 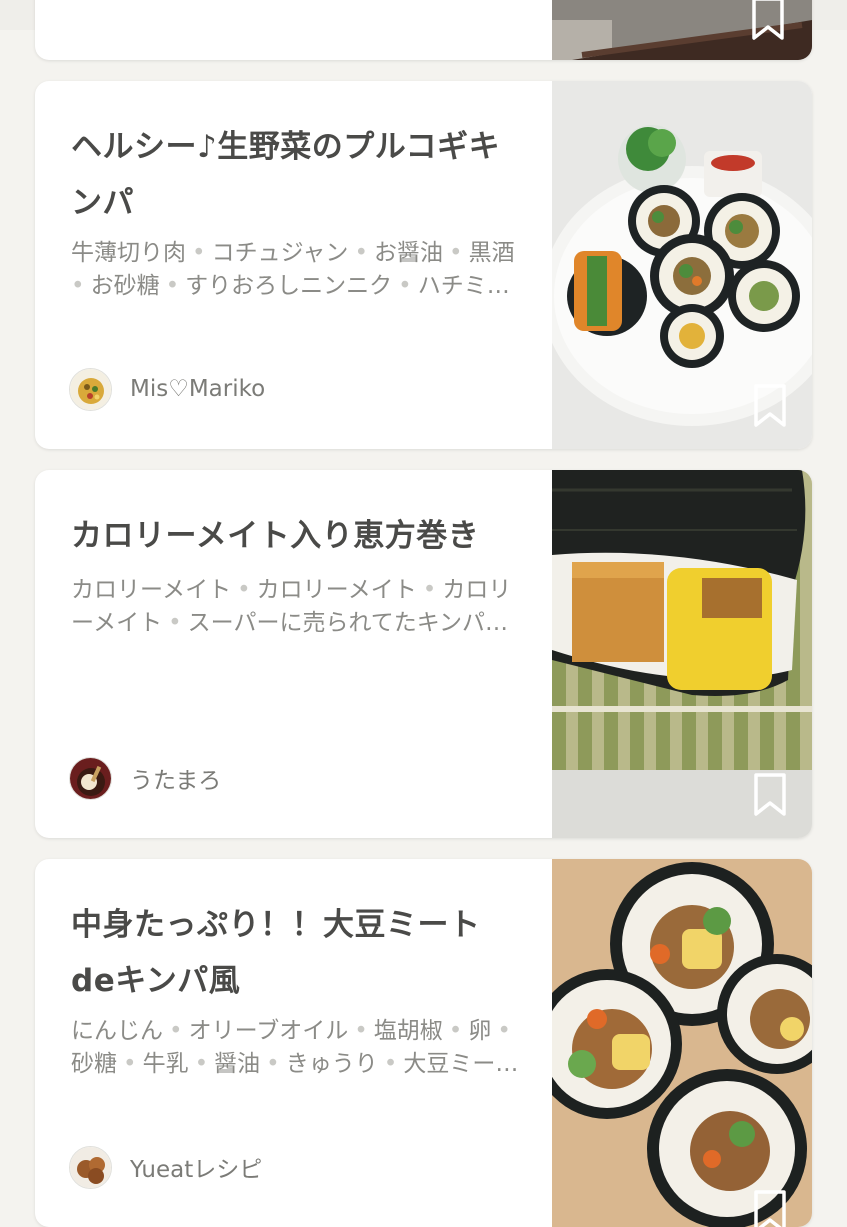 I want to click on author: Mis♡Mariko, so click(x=167, y=389).